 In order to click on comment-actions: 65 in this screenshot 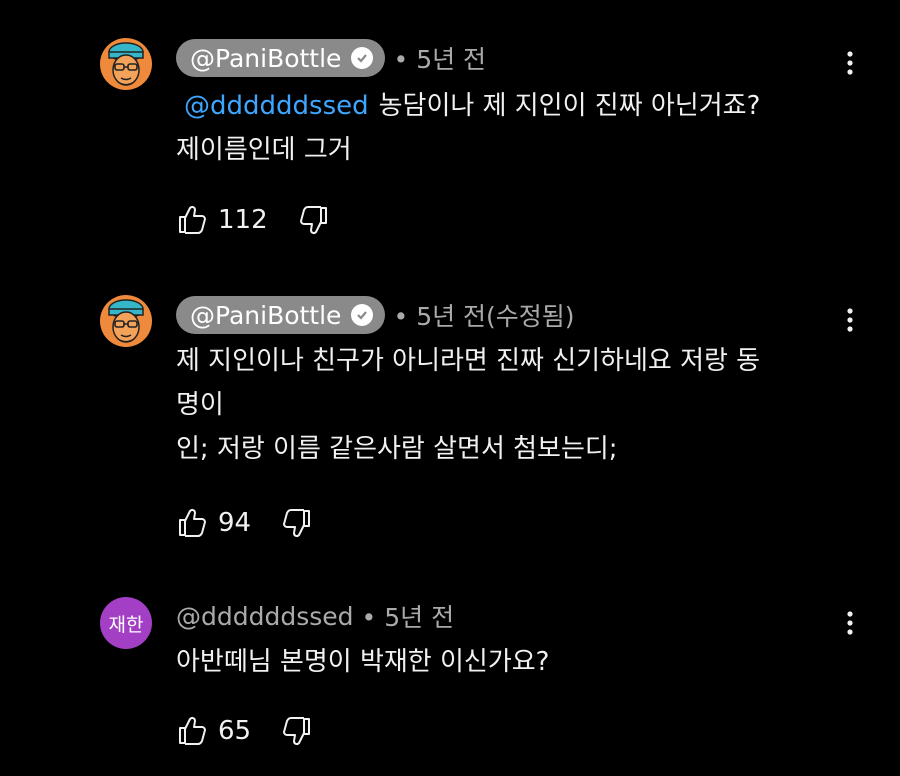, I will do `click(244, 731)`.